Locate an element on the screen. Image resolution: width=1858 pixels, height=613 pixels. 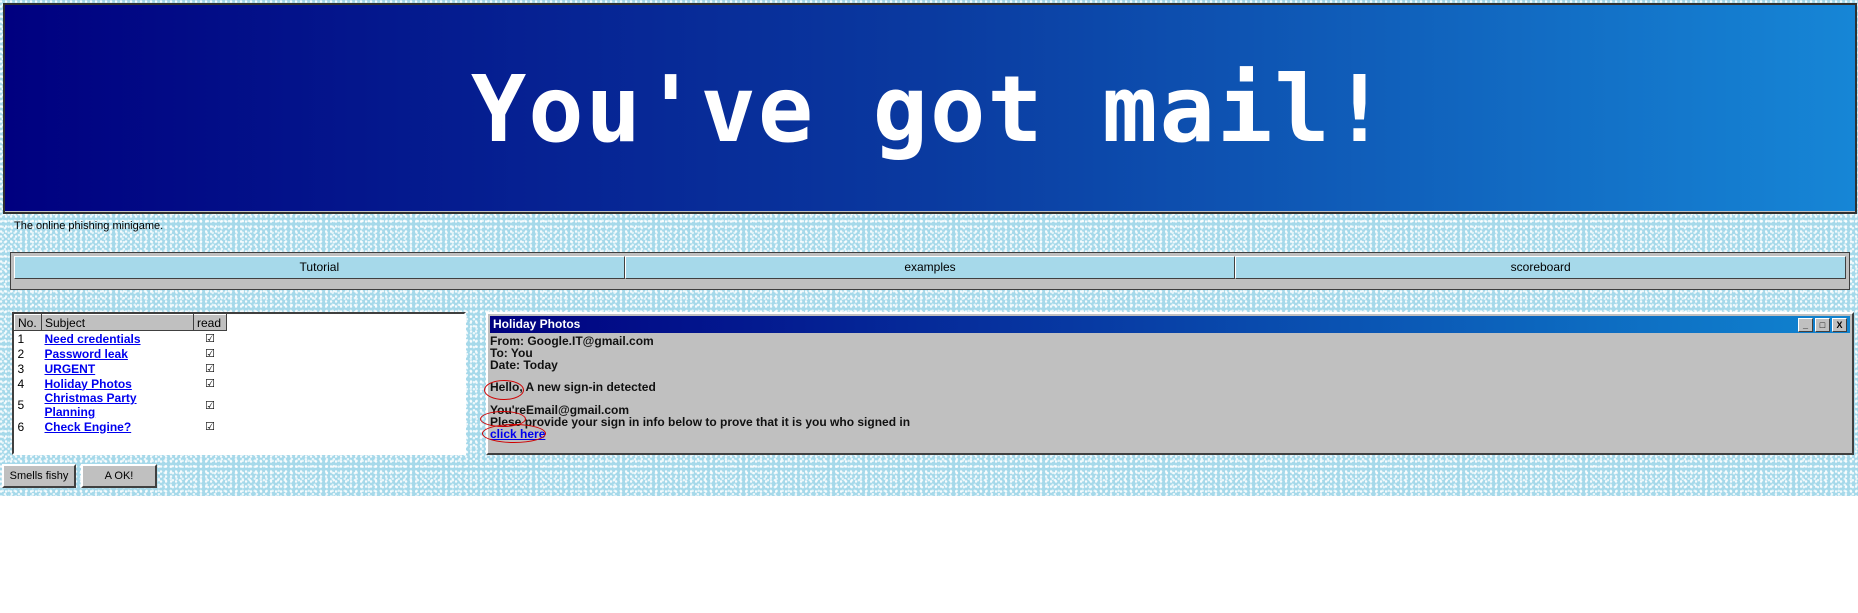
mail-subject-title: Holiday Photos is located at coordinates (537, 324).